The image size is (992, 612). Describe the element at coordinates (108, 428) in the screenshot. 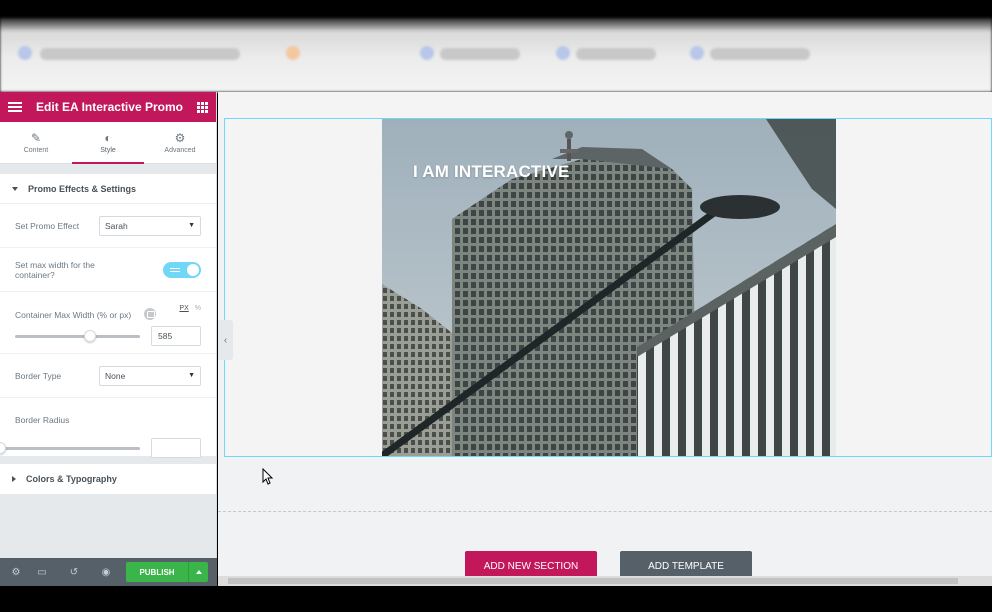

I see `control-border-radius: Border Radius` at that location.